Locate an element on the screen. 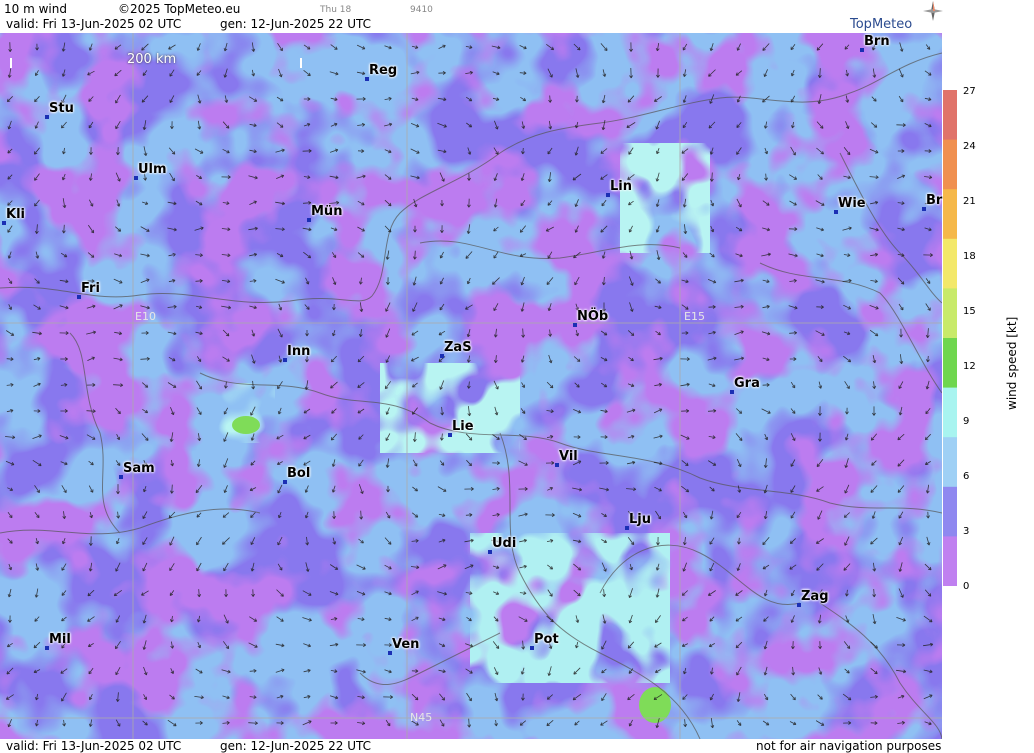 The height and width of the screenshot is (753, 1034). legend-tick-label: 9 is located at coordinates (966, 421).